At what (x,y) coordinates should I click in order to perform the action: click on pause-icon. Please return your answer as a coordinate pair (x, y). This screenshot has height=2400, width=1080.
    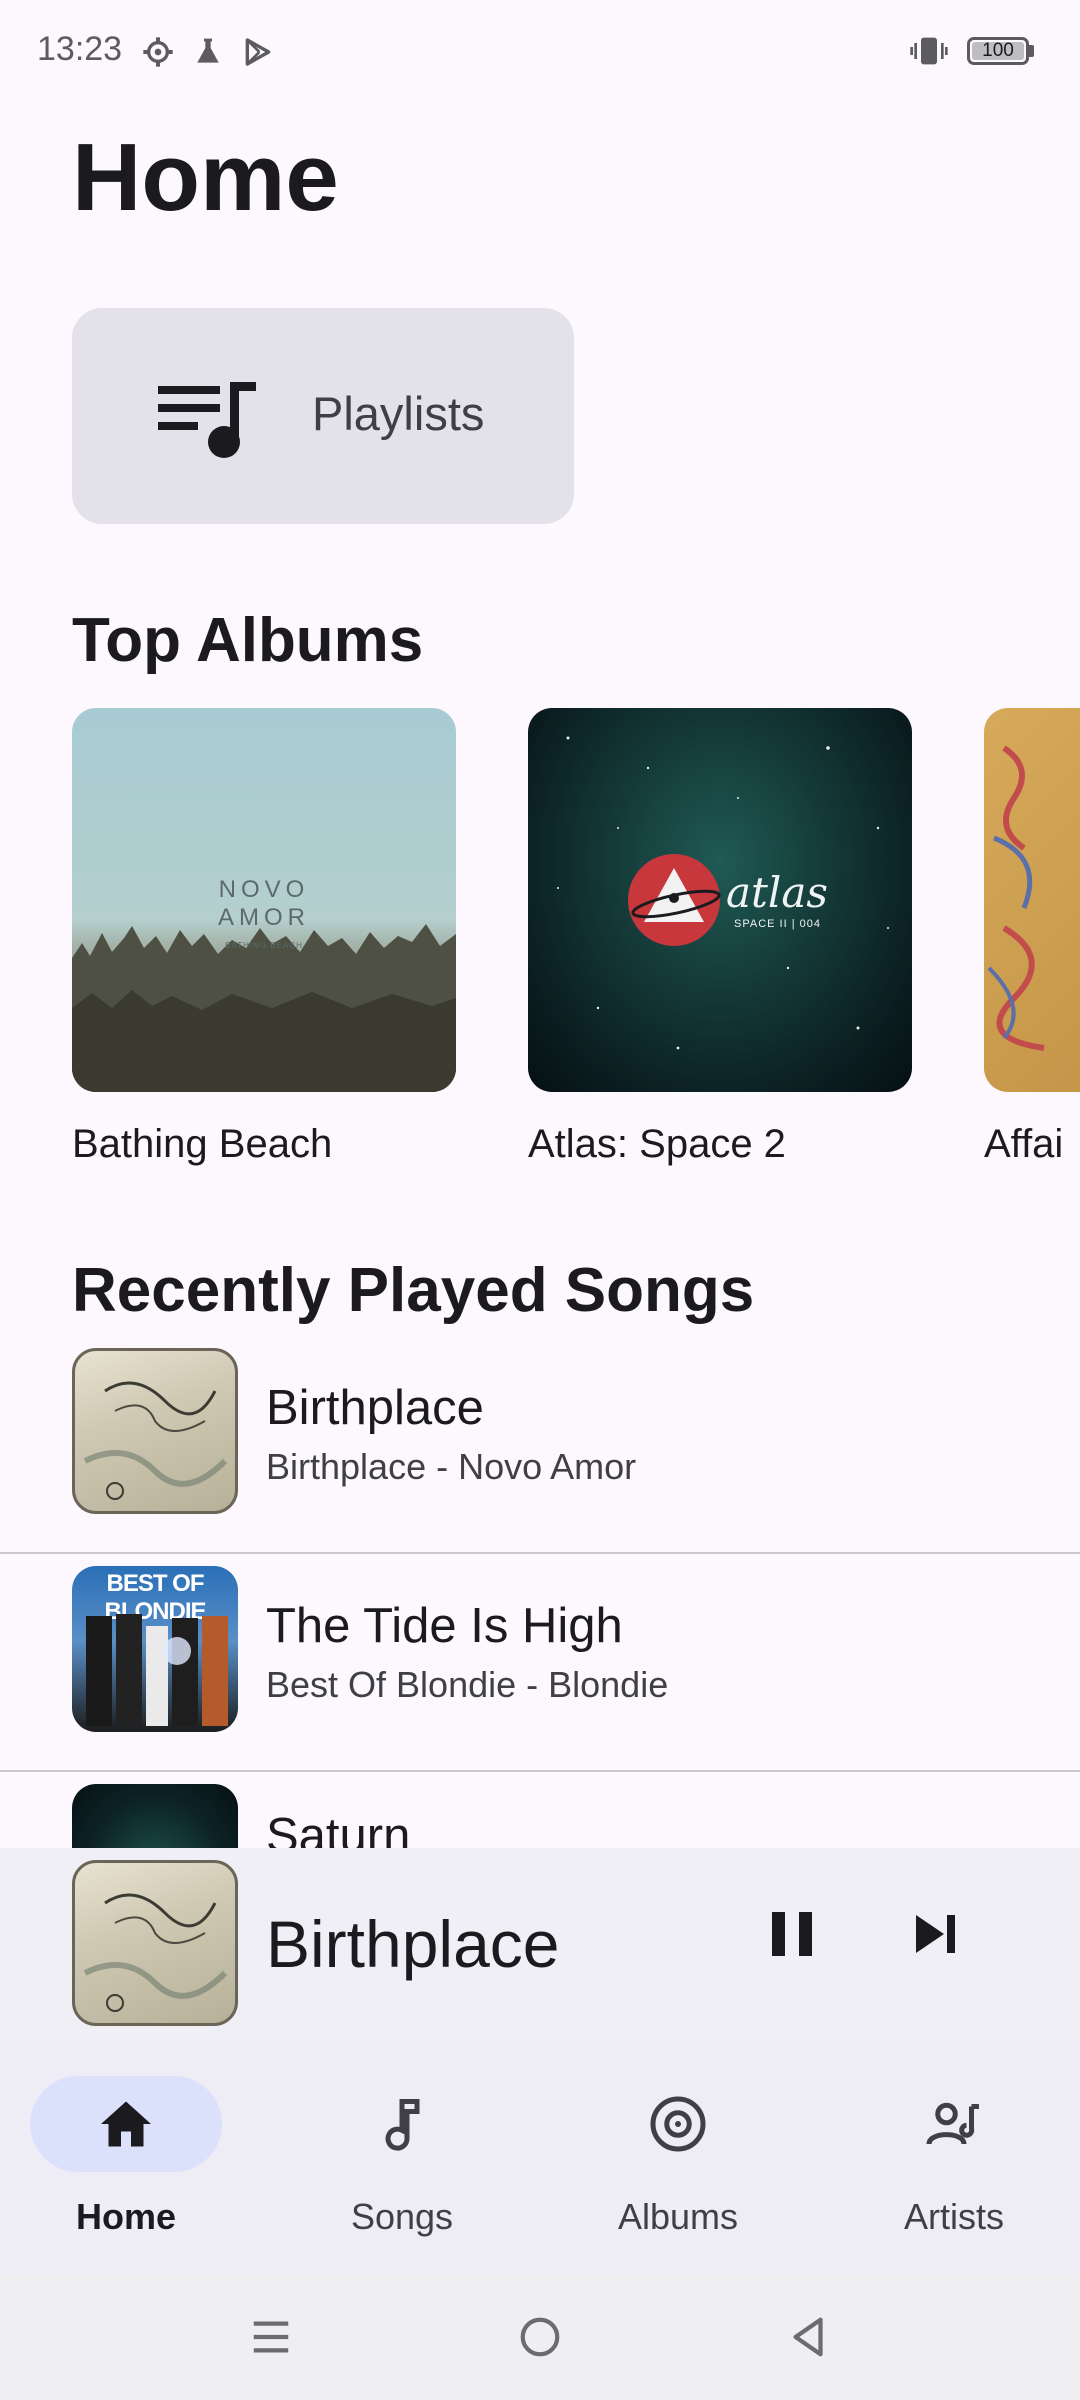
    Looking at the image, I should click on (792, 1934).